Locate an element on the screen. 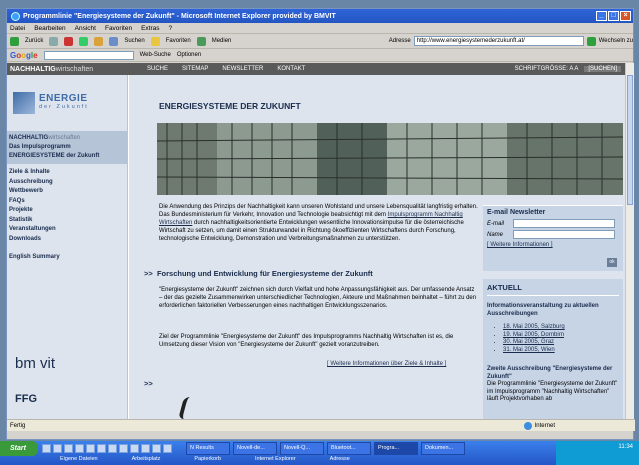  sidebar-item-energiesysteme: ENERGIESYSTEME der Zukunft is located at coordinates (67, 156).